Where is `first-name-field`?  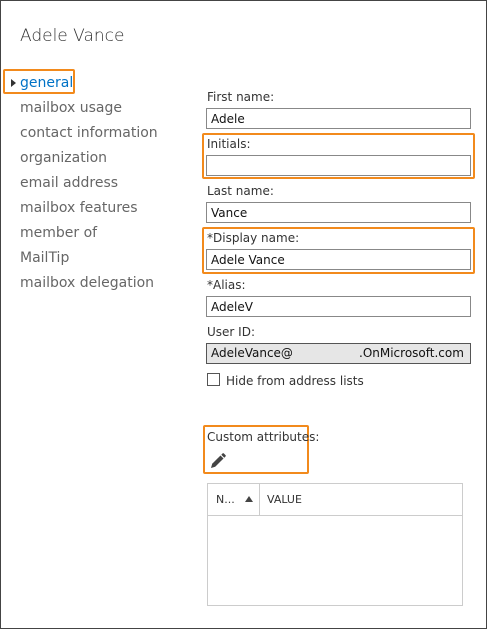 first-name-field is located at coordinates (338, 118).